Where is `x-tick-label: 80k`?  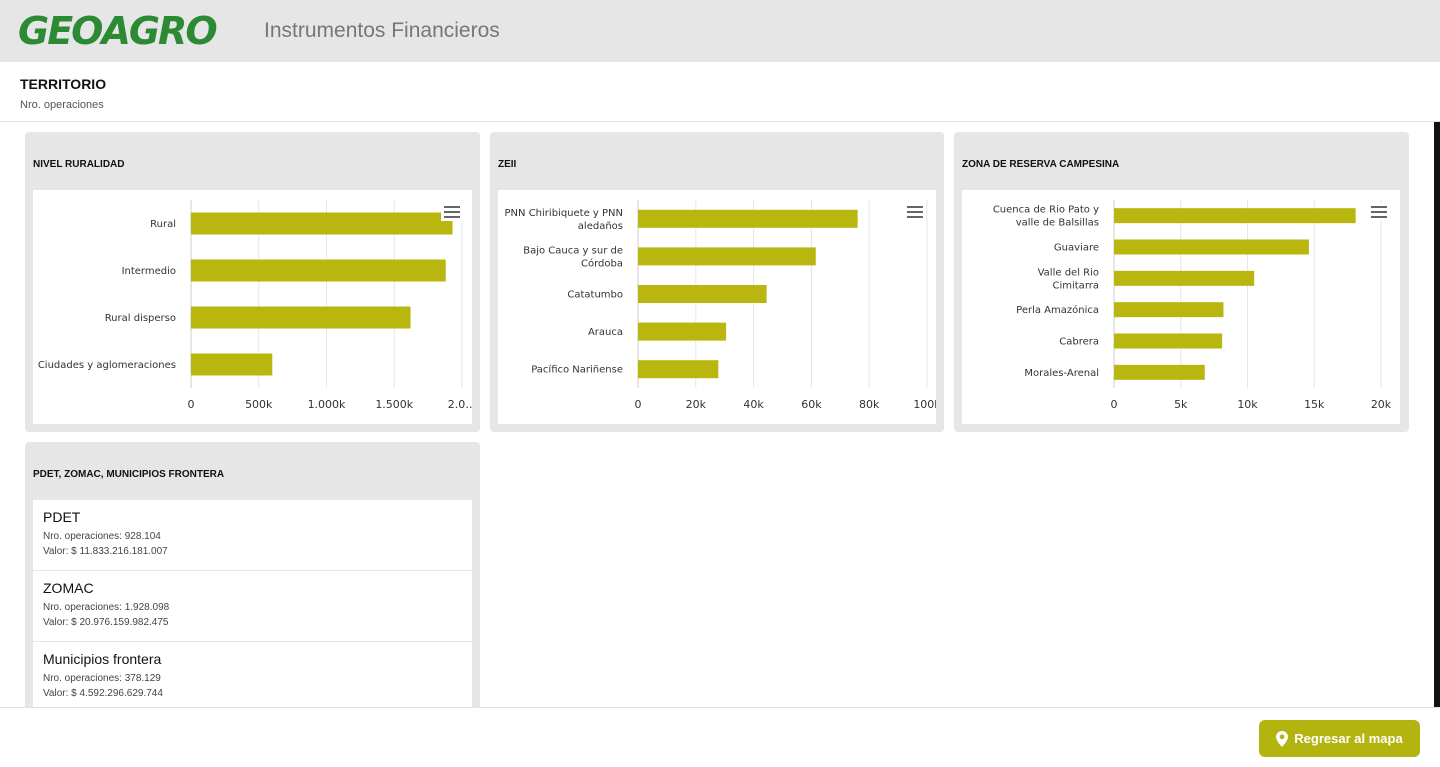
x-tick-label: 80k is located at coordinates (869, 404).